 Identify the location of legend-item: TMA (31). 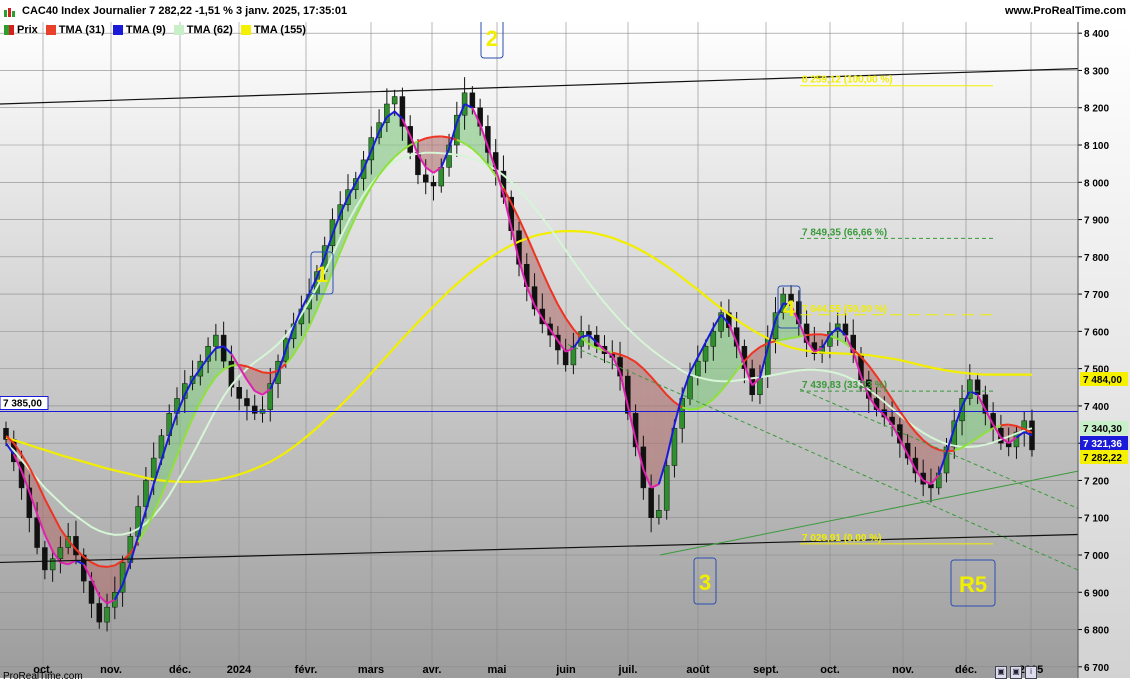
(75, 30).